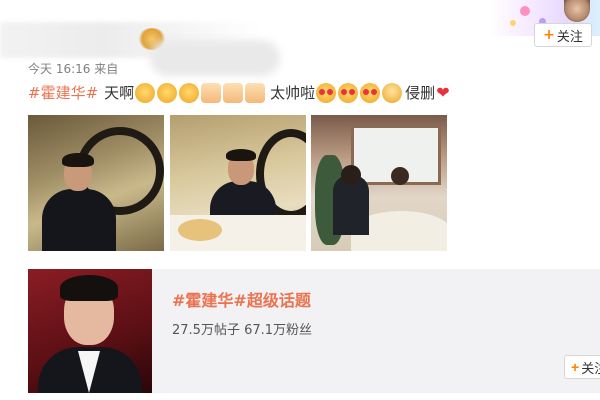  Describe the element at coordinates (293, 93) in the screenshot. I see `post-text-part: 太帅啦` at that location.